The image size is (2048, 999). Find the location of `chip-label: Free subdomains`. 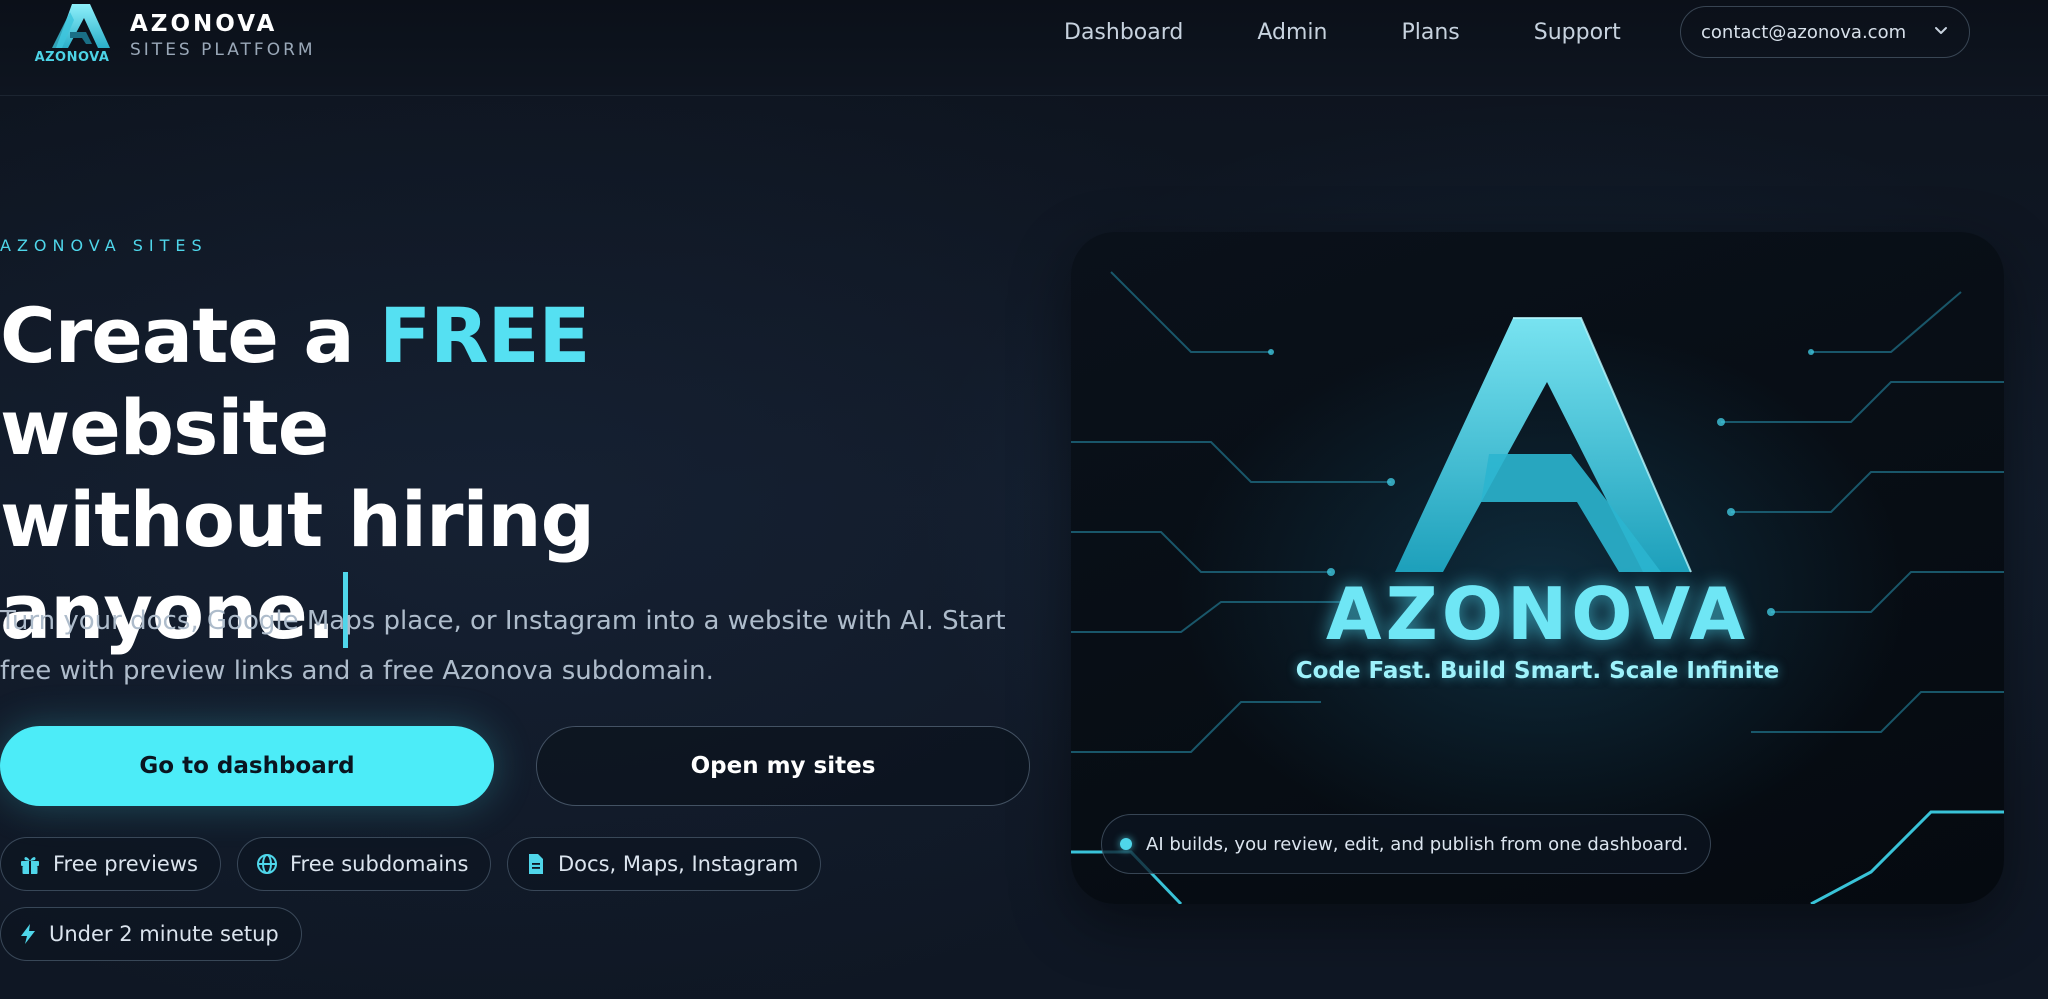

chip-label: Free subdomains is located at coordinates (379, 864).